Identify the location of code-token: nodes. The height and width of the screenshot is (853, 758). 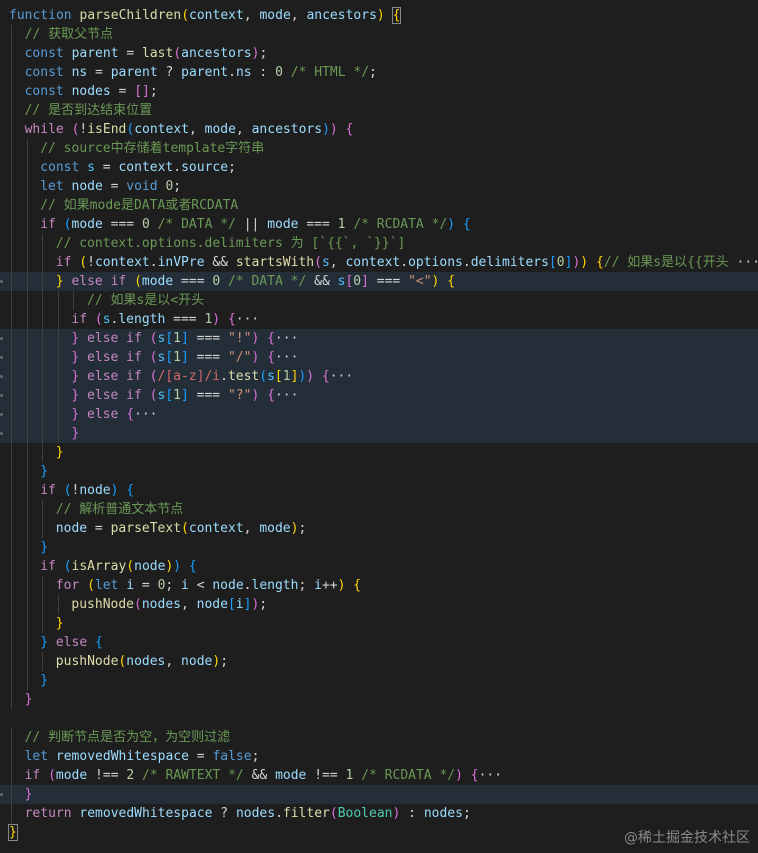
(146, 661).